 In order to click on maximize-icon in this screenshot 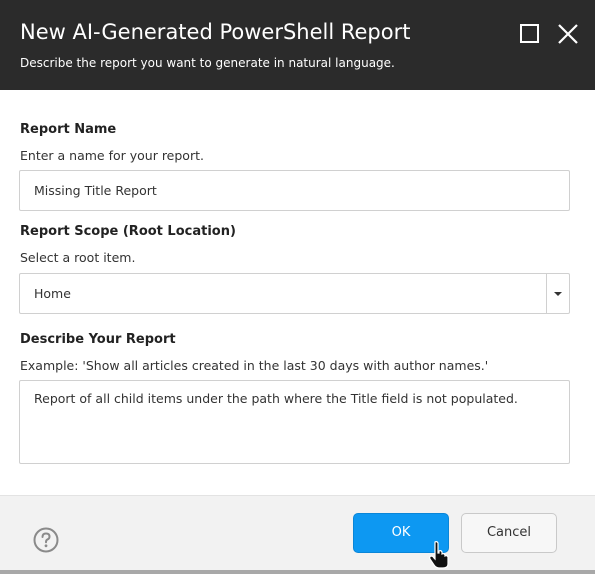, I will do `click(529, 33)`.